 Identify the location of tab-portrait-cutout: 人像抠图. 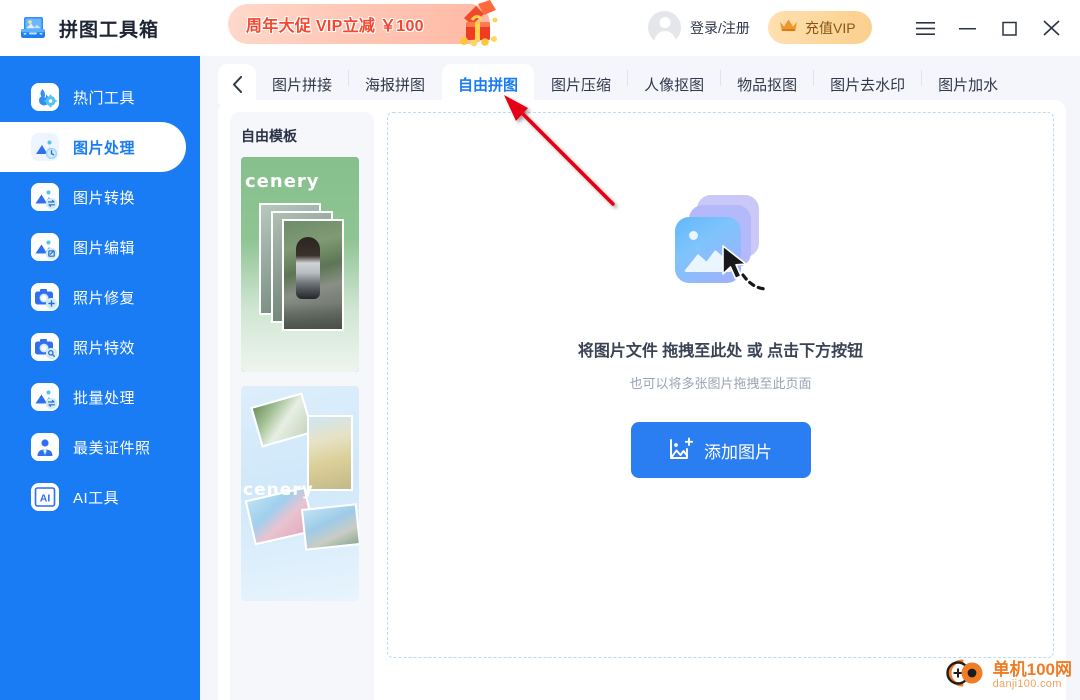
(674, 84).